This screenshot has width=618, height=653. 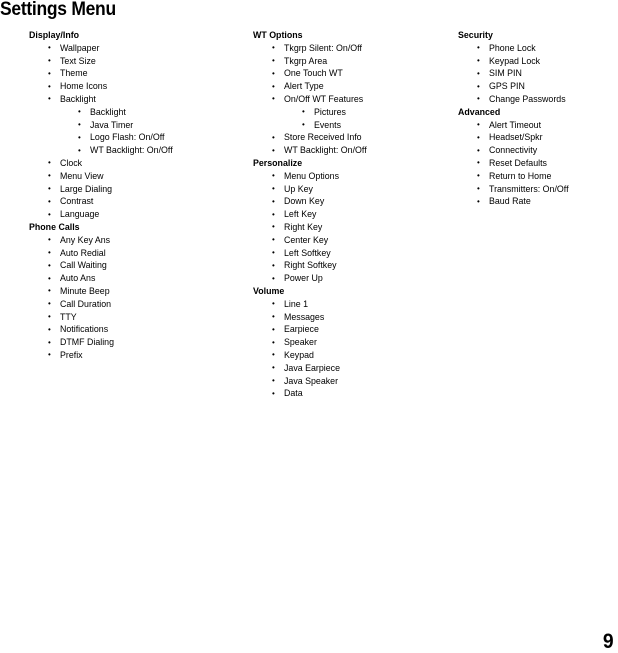 What do you see at coordinates (353, 279) in the screenshot?
I see `menu-item: Power Up` at bounding box center [353, 279].